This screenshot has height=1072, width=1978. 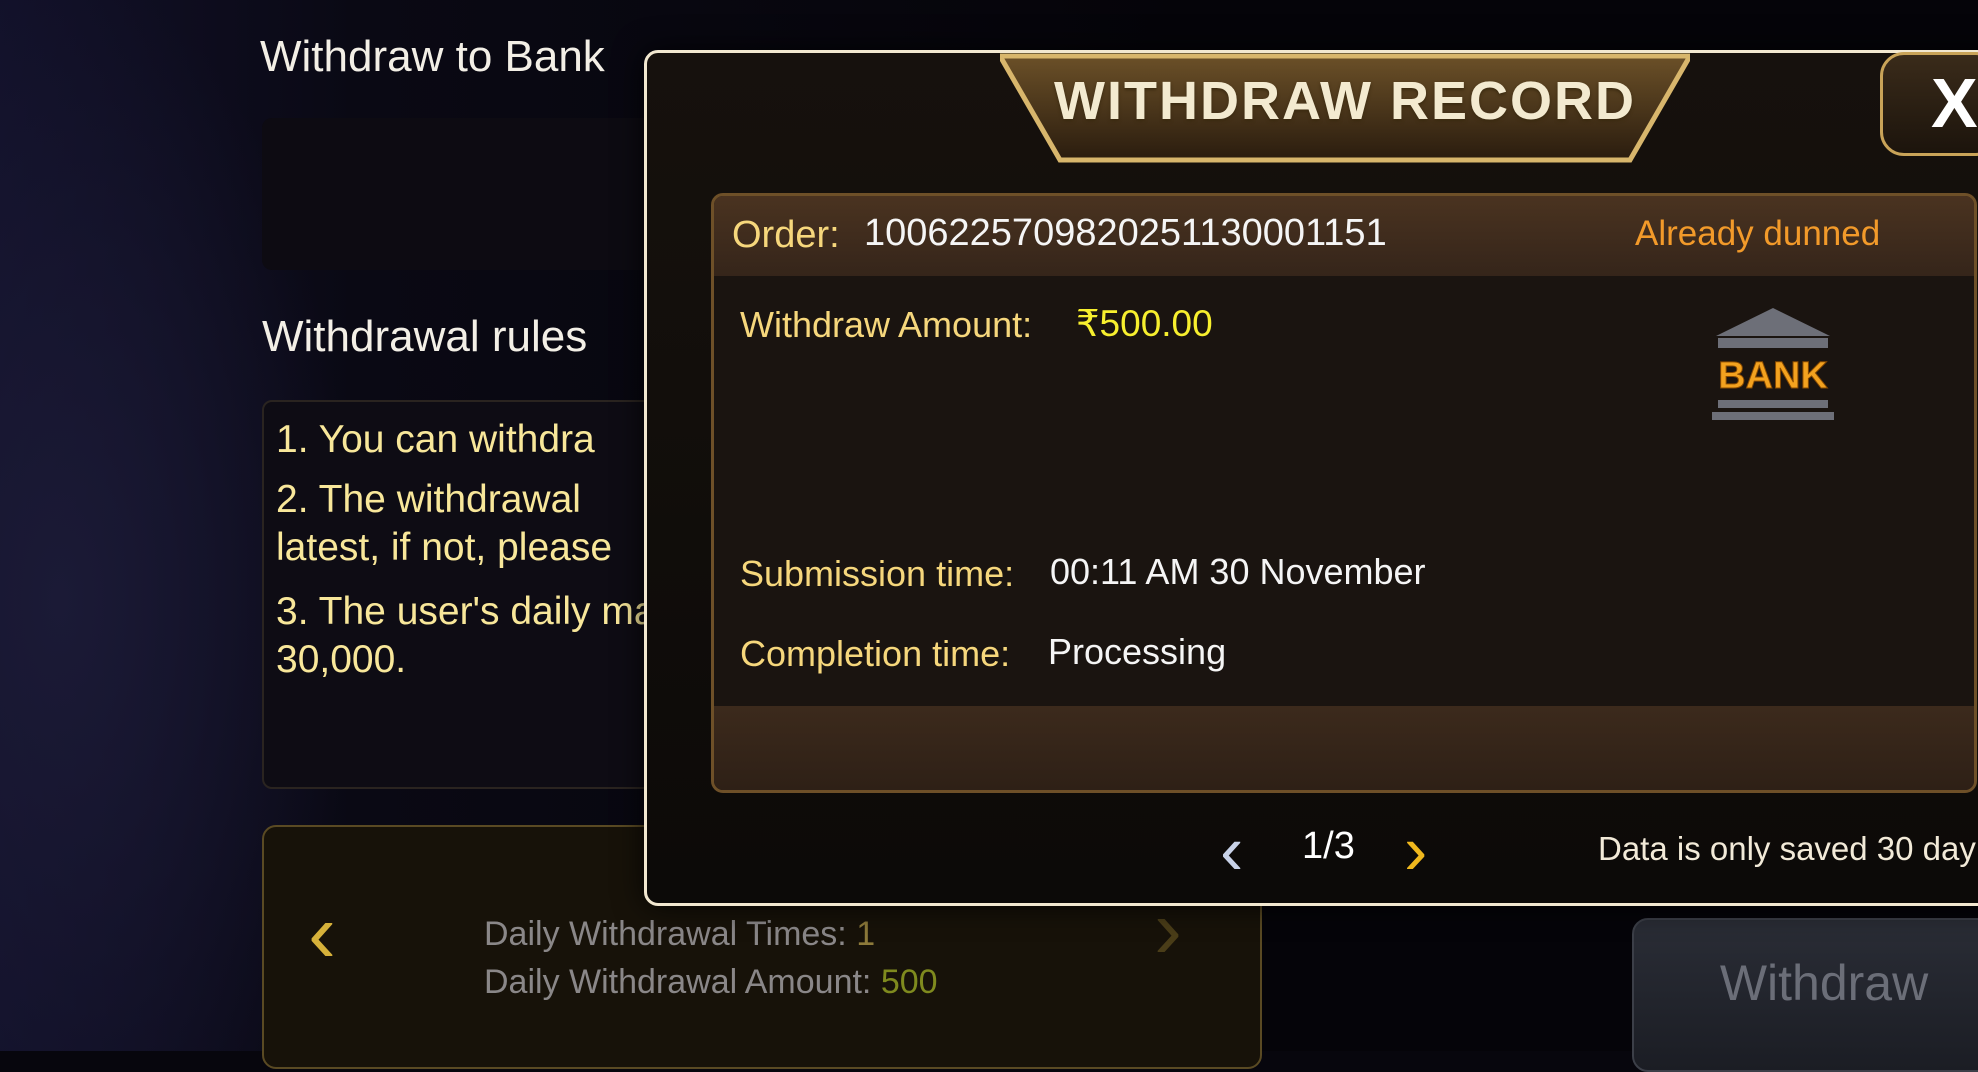 I want to click on rule-2-cont: latest, if not, please, so click(x=444, y=547).